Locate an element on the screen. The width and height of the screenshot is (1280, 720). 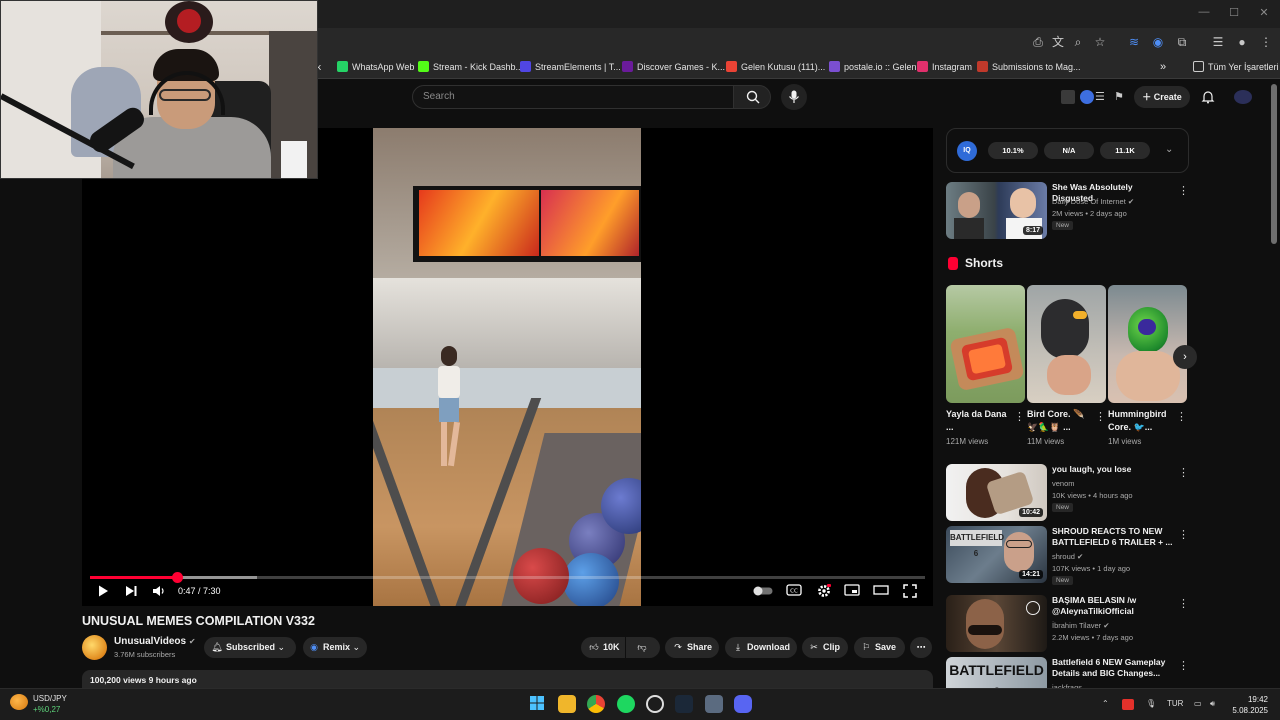
tray-mic-icon: 🎙︎ is located at coordinates (1151, 703).